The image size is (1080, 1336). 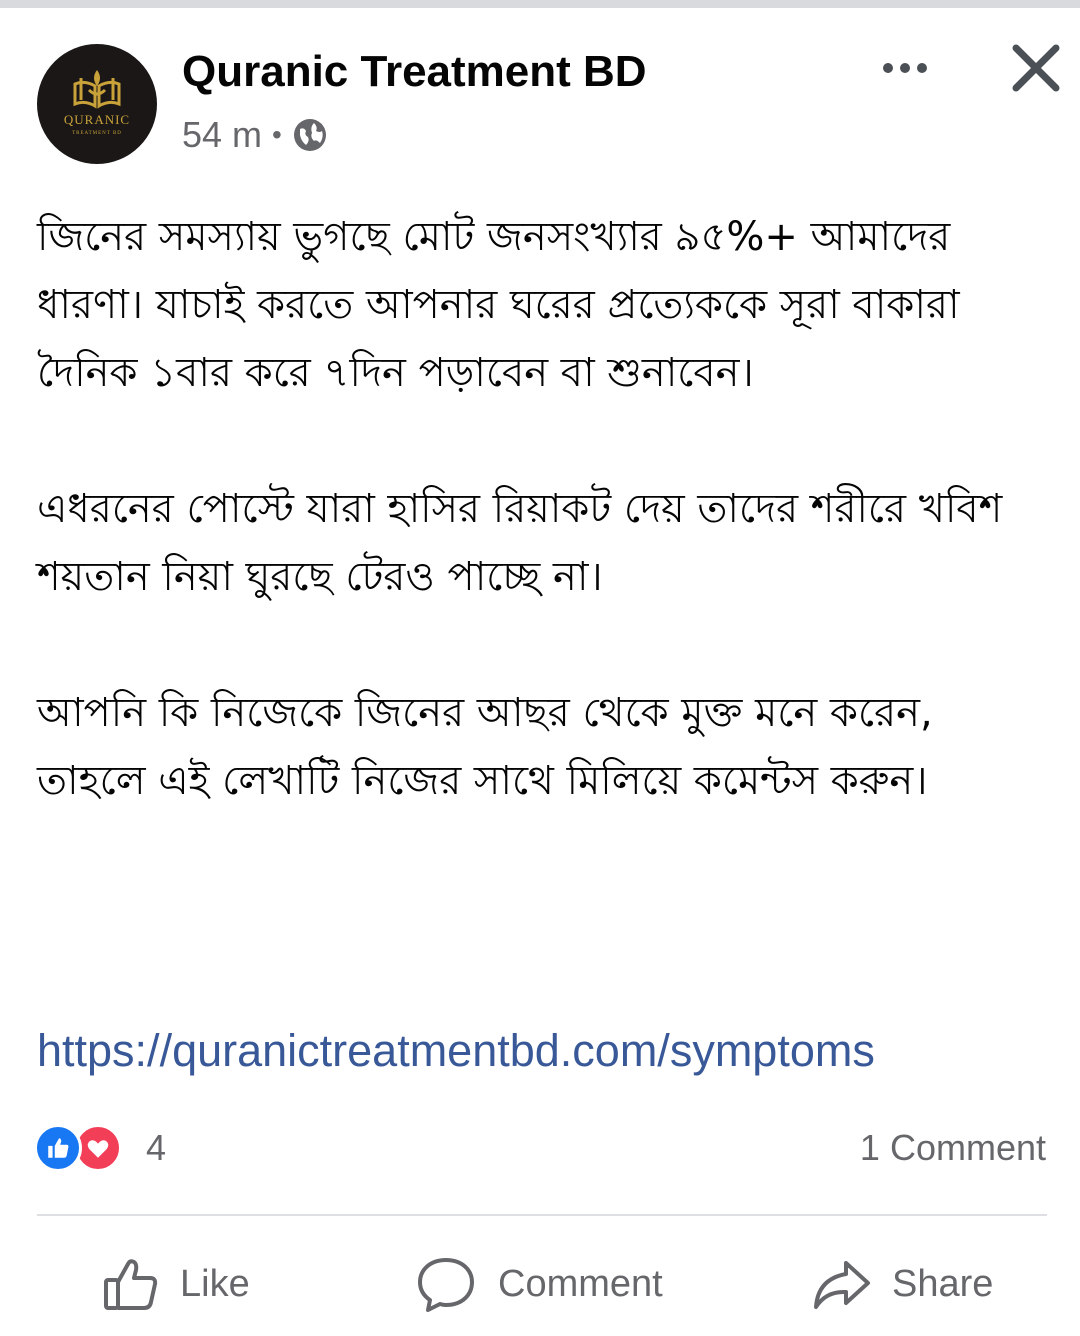 I want to click on like-button: Like, so click(x=175, y=1284).